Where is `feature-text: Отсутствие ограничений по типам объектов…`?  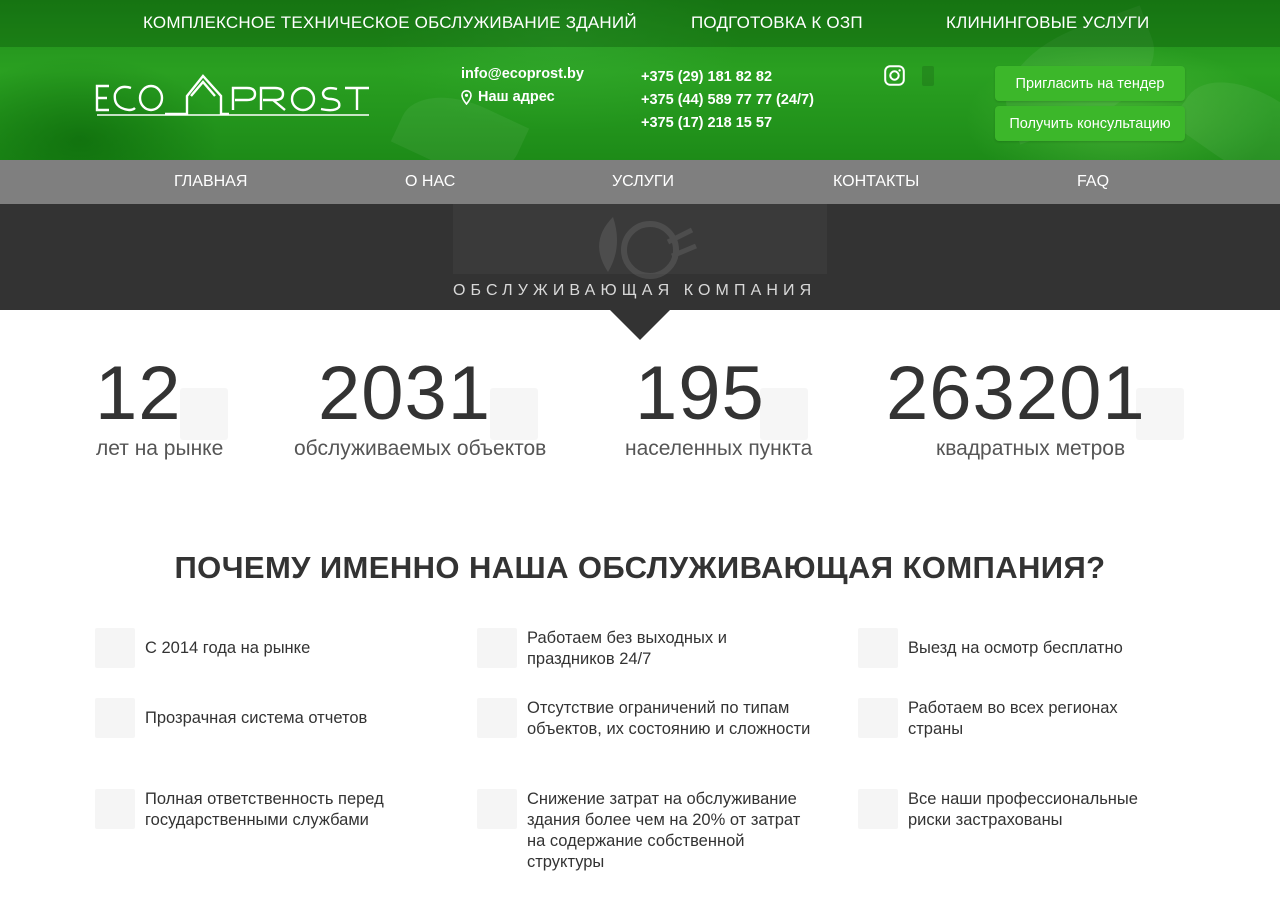
feature-text: Отсутствие ограничений по типам объектов… is located at coordinates (669, 718).